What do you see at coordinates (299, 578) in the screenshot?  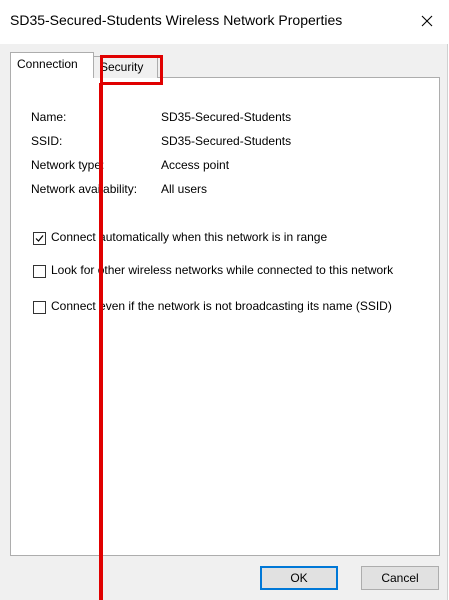 I see `ok-button: OK` at bounding box center [299, 578].